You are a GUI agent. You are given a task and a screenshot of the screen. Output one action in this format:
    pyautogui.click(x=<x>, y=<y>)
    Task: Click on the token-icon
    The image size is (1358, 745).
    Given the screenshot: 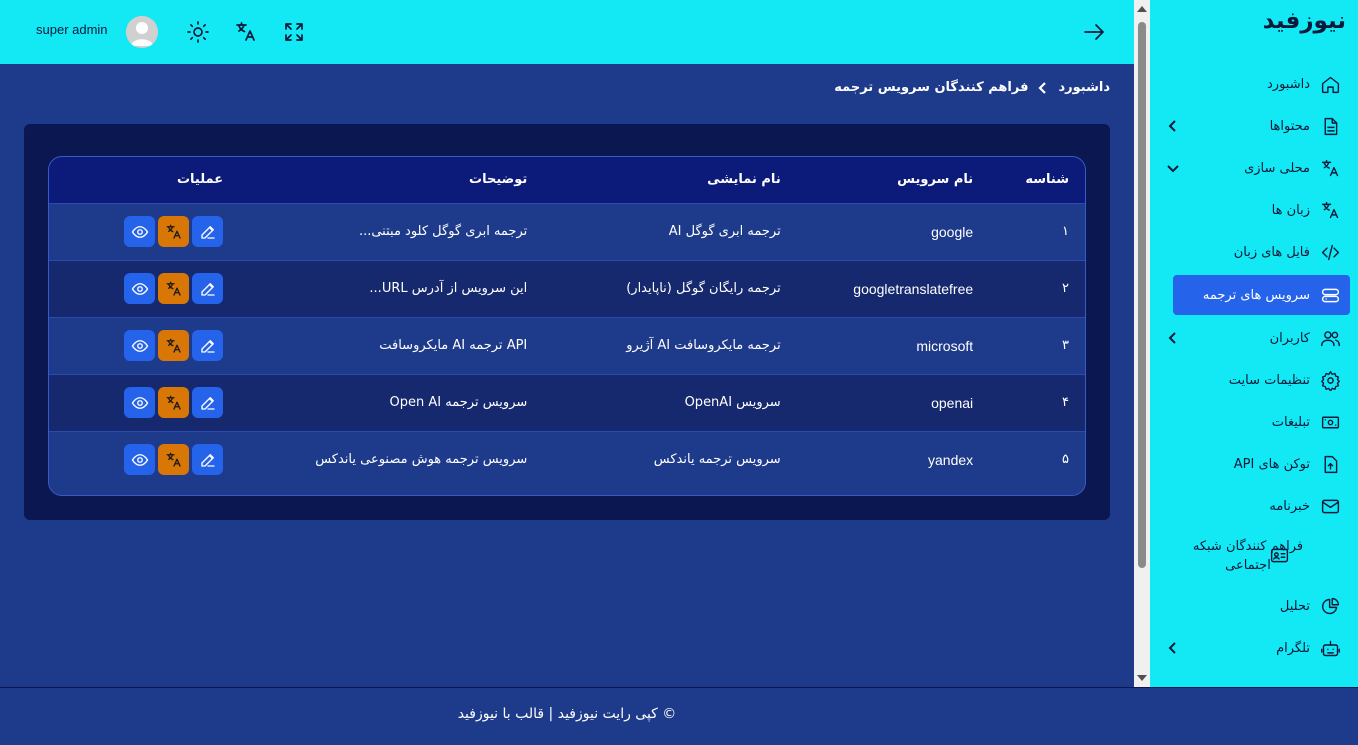 What is the action you would take?
    pyautogui.click(x=1330, y=464)
    